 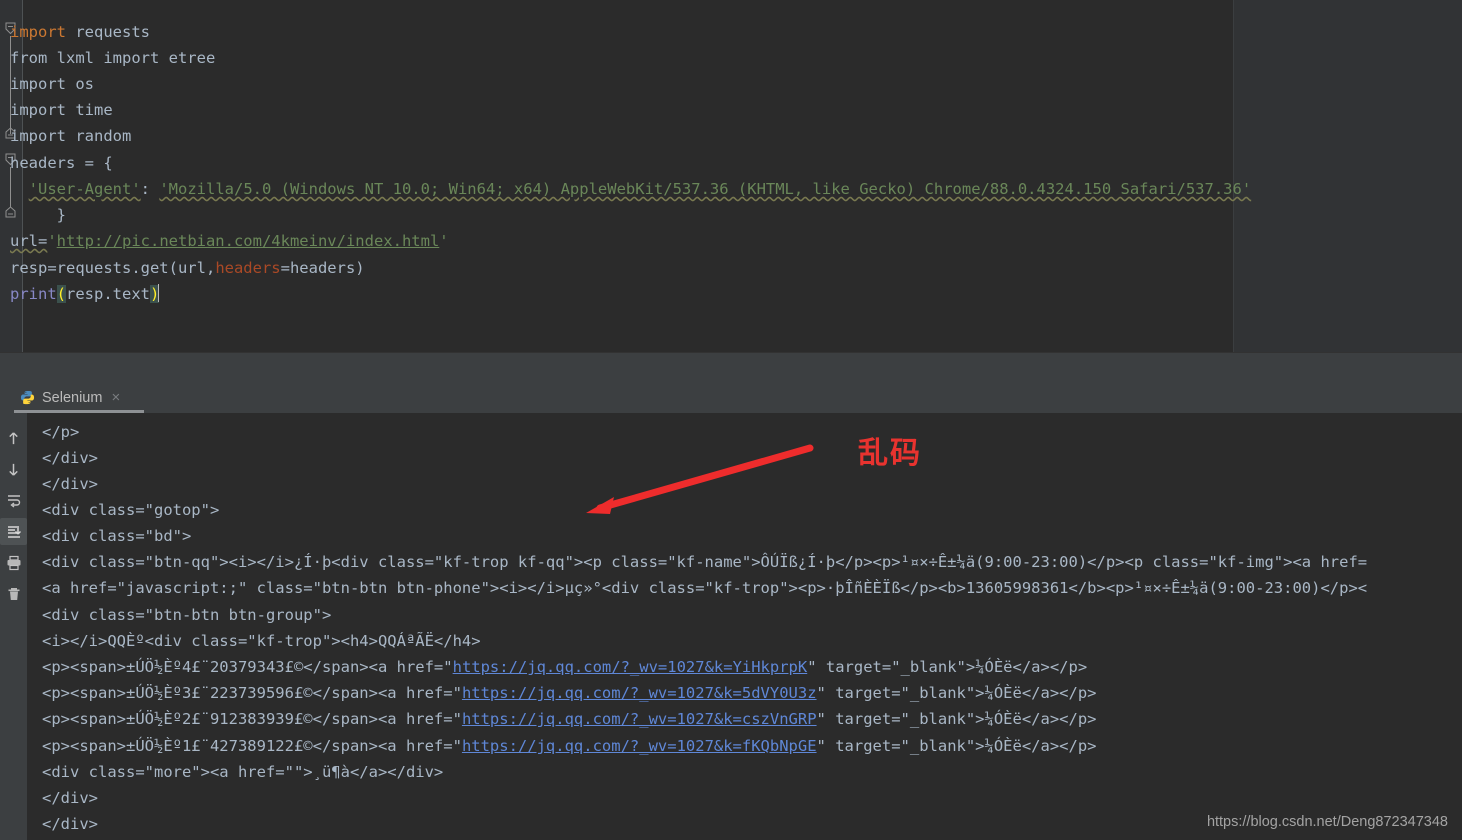 I want to click on code-line-4: import time, so click(x=61, y=110).